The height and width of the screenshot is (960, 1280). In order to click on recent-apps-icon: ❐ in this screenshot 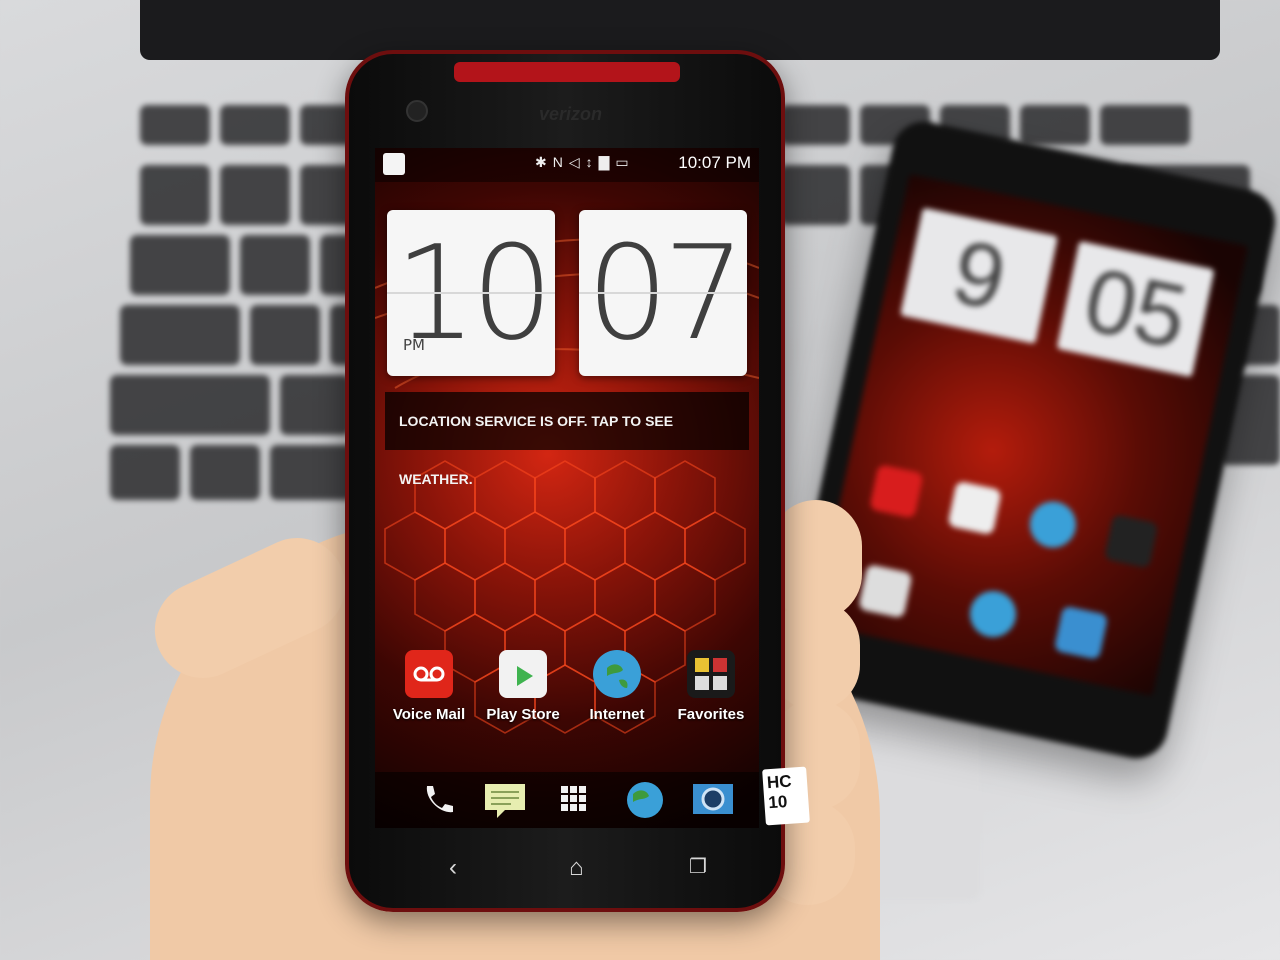, I will do `click(698, 866)`.